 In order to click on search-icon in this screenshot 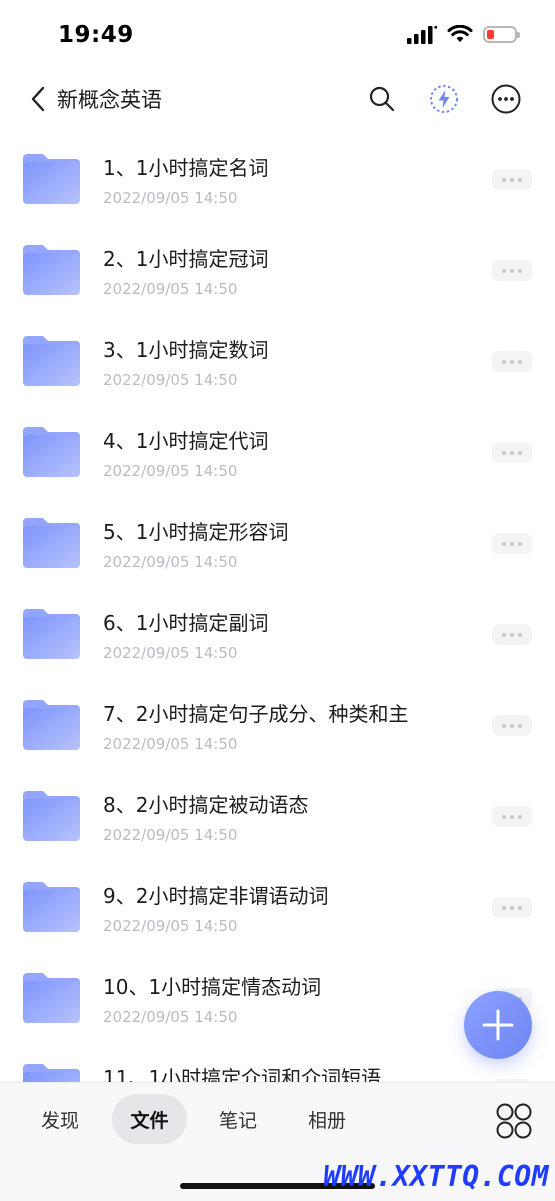, I will do `click(382, 99)`.